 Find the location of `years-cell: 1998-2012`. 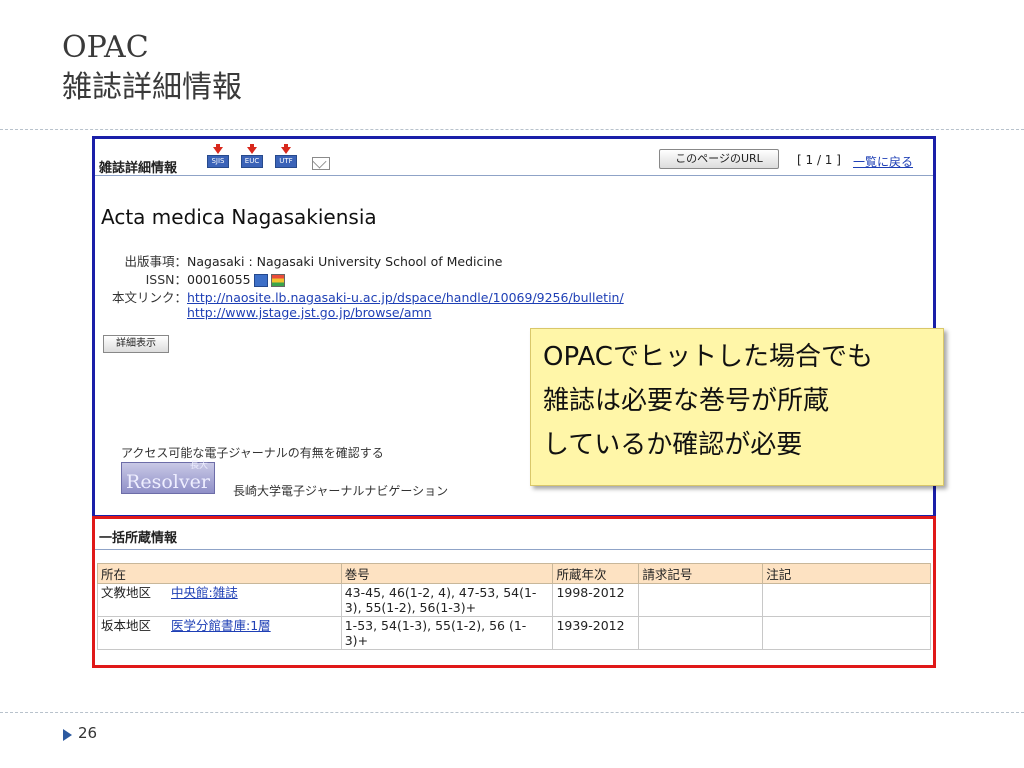

years-cell: 1998-2012 is located at coordinates (596, 600).